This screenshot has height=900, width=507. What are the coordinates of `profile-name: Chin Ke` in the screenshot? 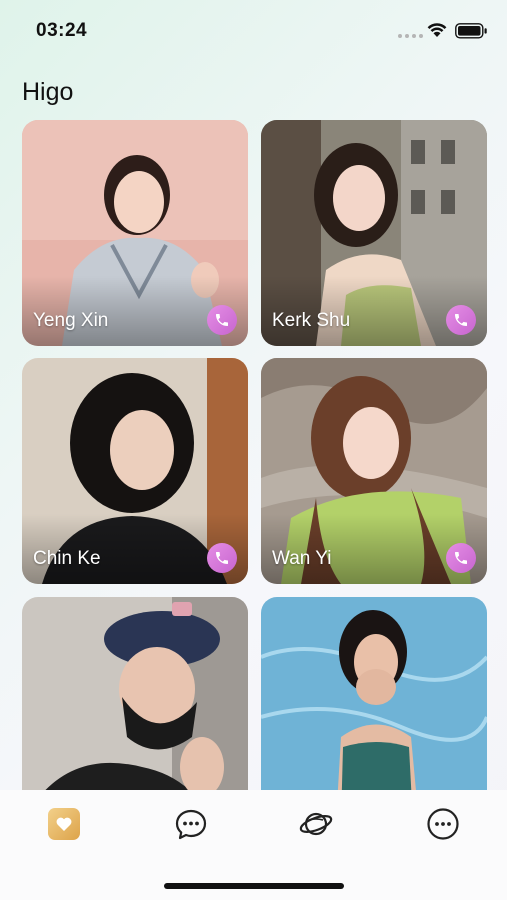 It's located at (67, 558).